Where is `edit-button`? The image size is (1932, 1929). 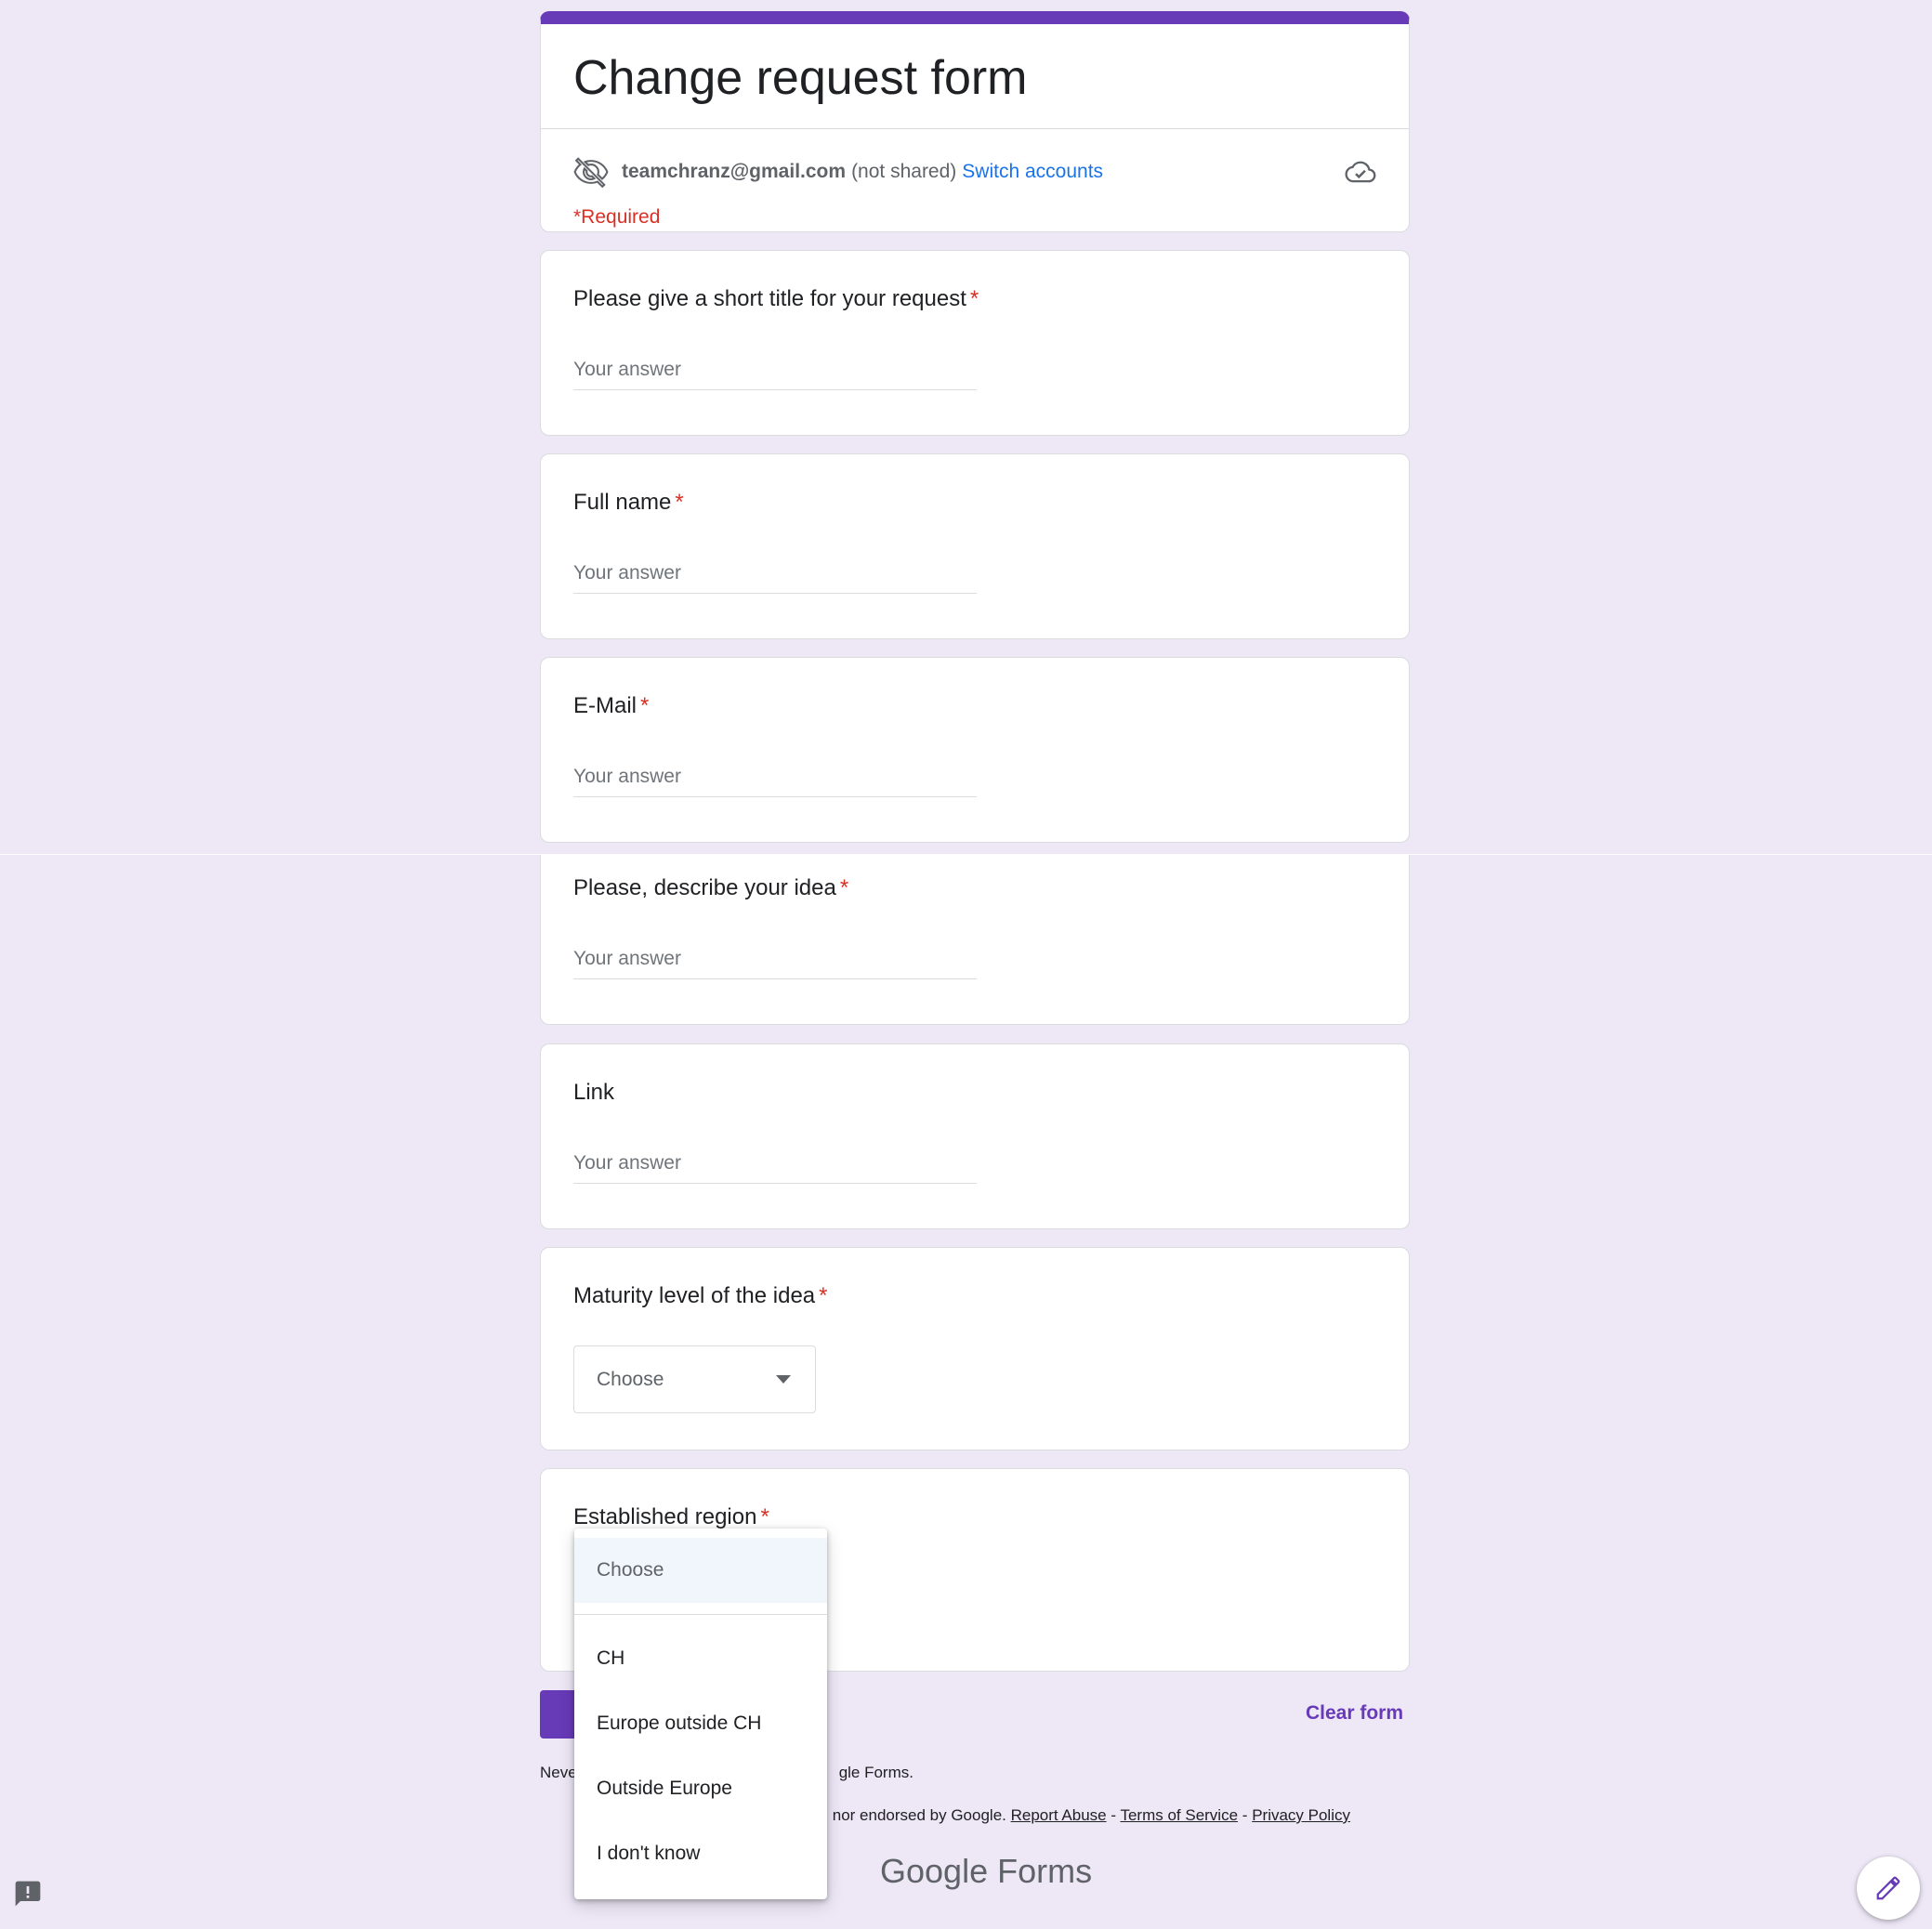 edit-button is located at coordinates (1888, 1888).